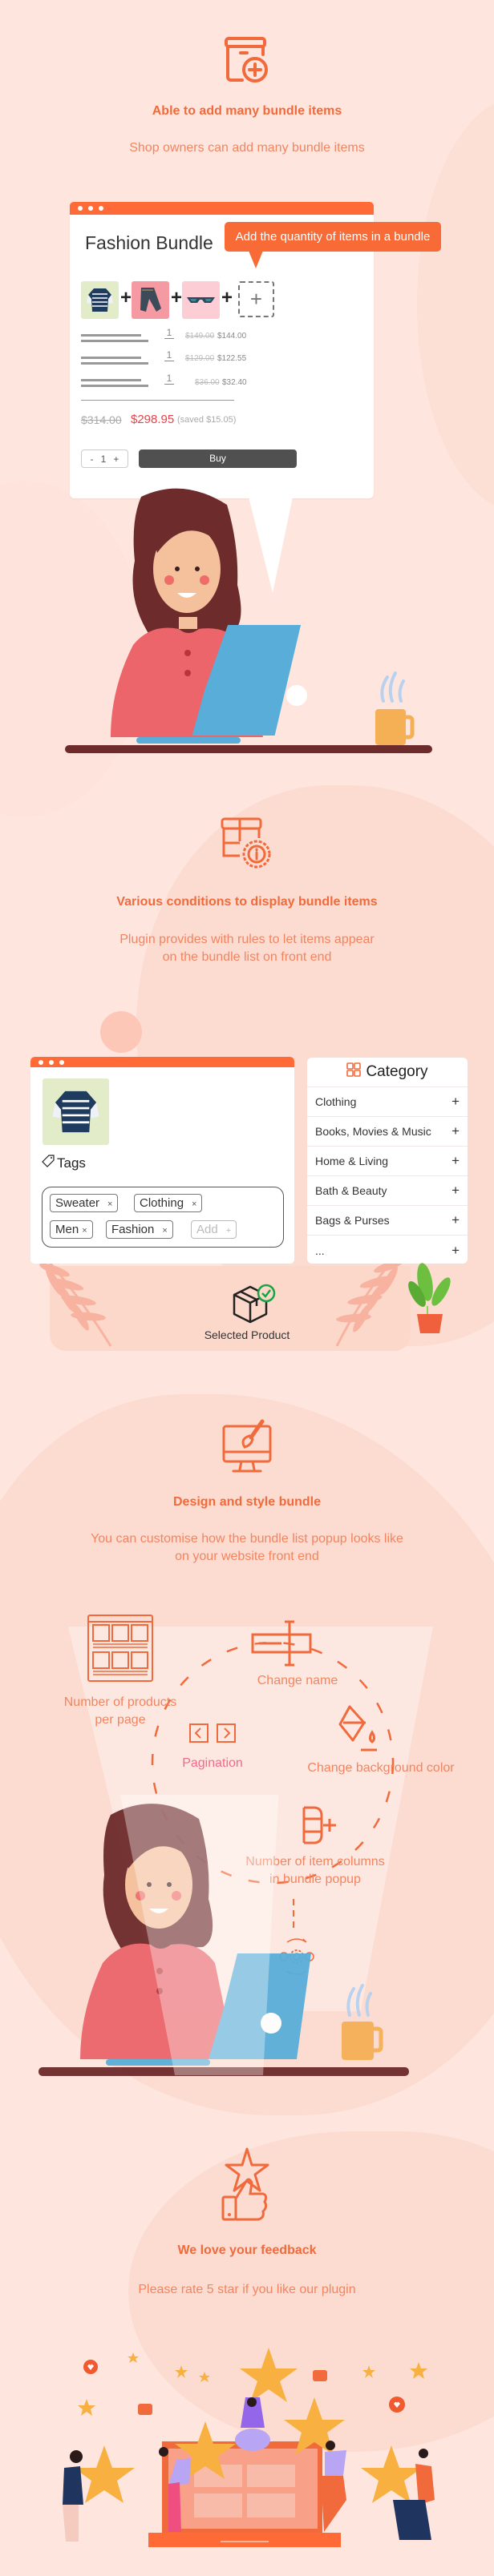 This screenshot has width=494, height=2576. What do you see at coordinates (247, 1334) in the screenshot?
I see `selected-product-label: Selected Product` at bounding box center [247, 1334].